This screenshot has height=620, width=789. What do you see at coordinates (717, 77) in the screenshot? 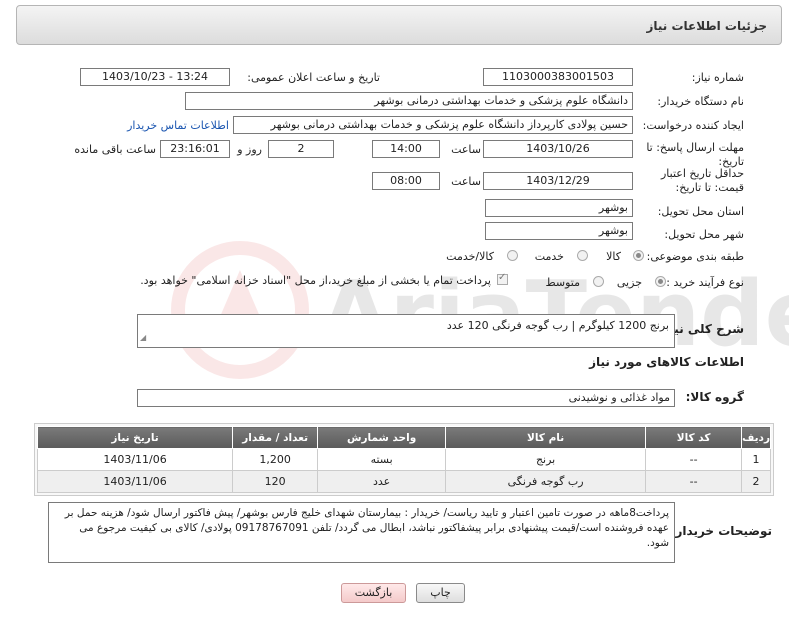
I see `need-number-label: شماره نیاز:` at bounding box center [717, 77].